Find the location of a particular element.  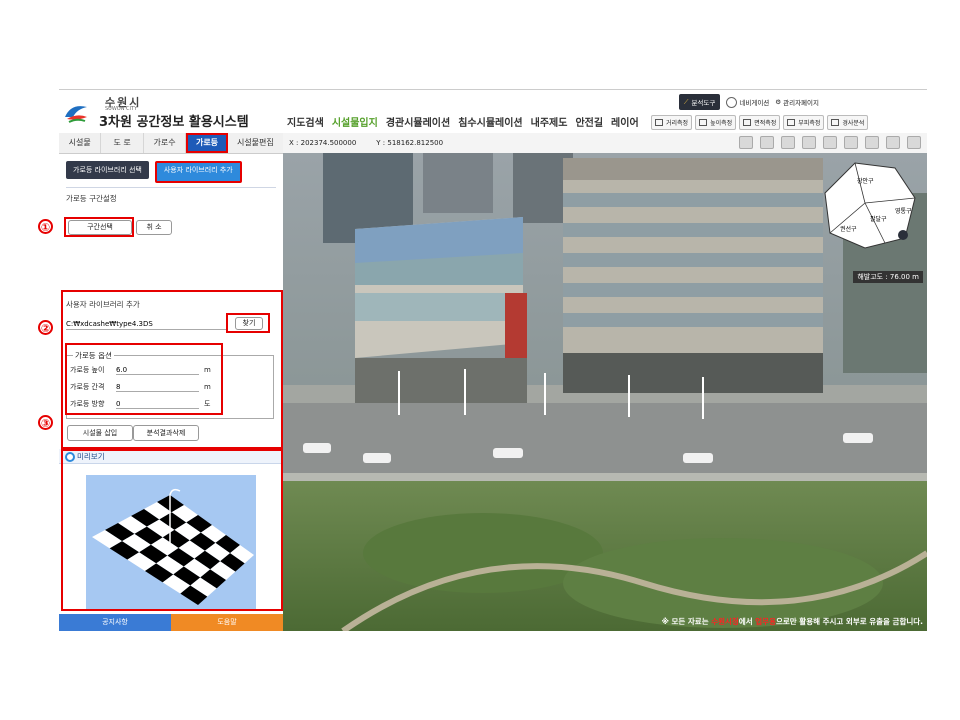

district-yeongtong: 영통구 is located at coordinates (903, 211).